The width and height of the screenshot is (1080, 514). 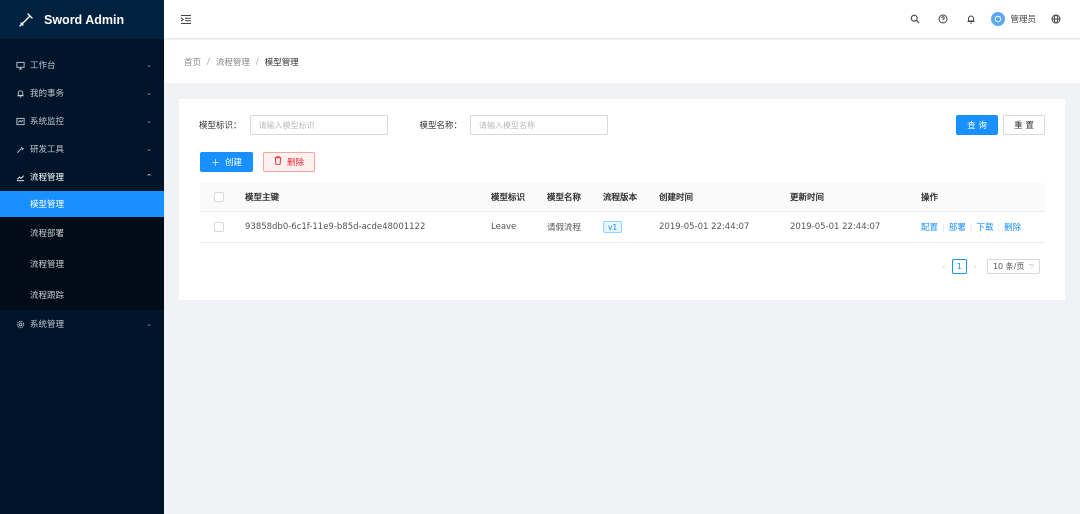 What do you see at coordinates (218, 197) in the screenshot?
I see `select-all-checkbox` at bounding box center [218, 197].